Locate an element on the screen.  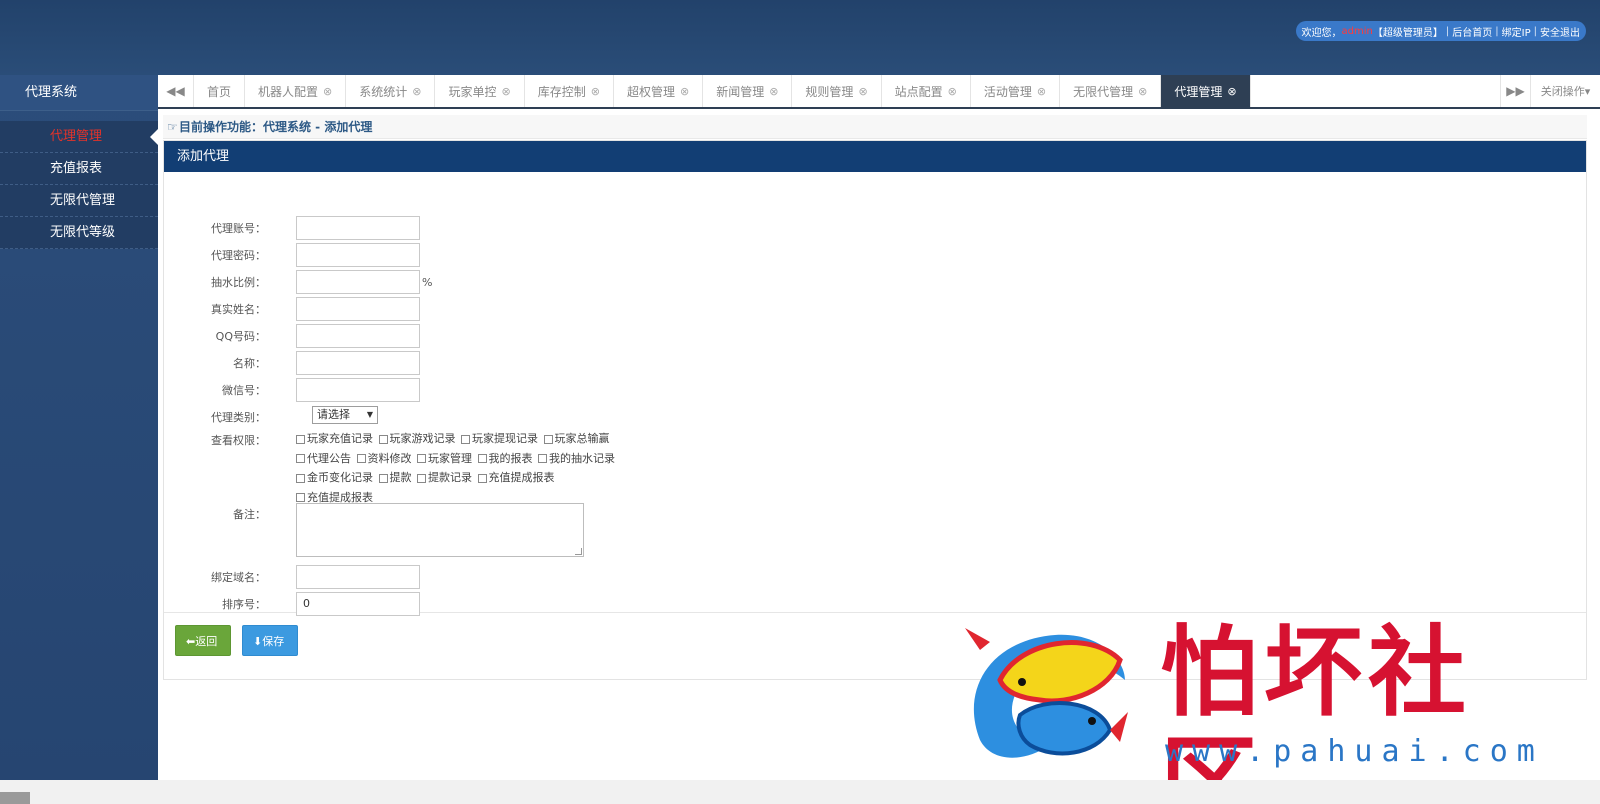
tab-label: 无限代管理 is located at coordinates (1103, 91).